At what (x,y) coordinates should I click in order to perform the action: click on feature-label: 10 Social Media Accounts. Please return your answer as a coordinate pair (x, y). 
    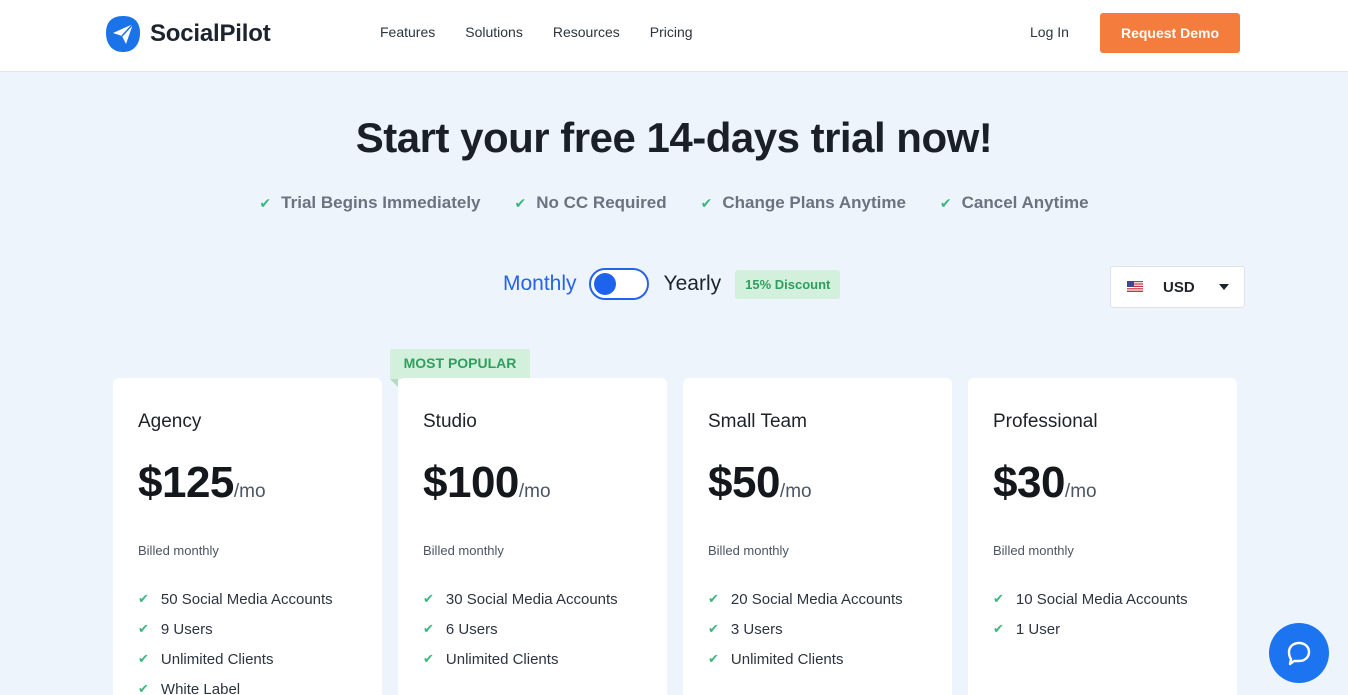
    Looking at the image, I should click on (1101, 599).